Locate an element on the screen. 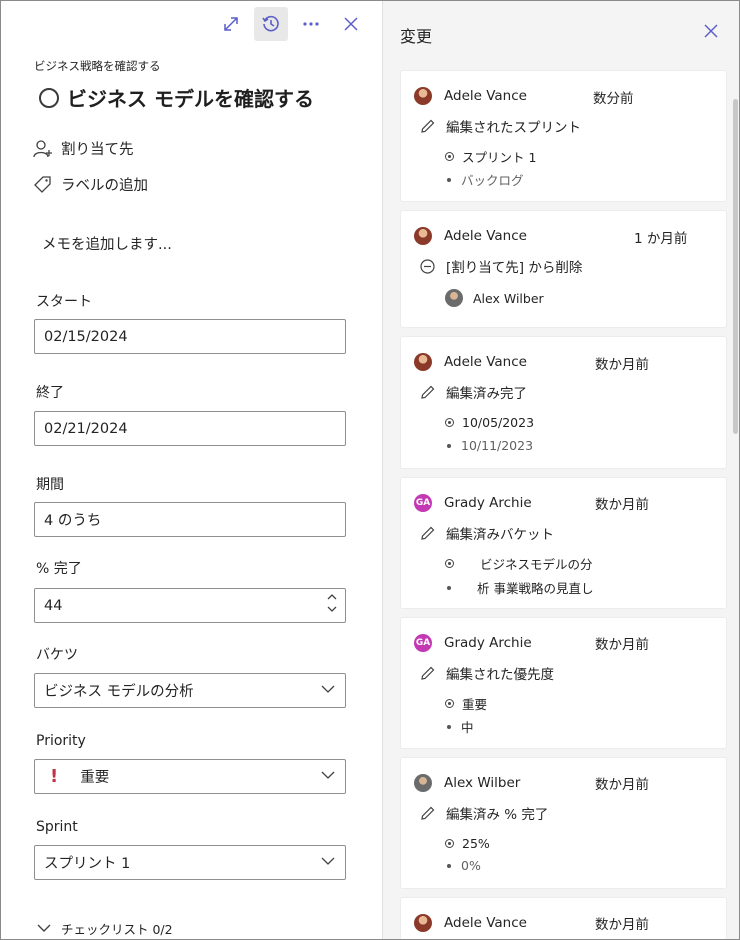 This screenshot has height=940, width=740. change-author: Alex Wilber is located at coordinates (467, 783).